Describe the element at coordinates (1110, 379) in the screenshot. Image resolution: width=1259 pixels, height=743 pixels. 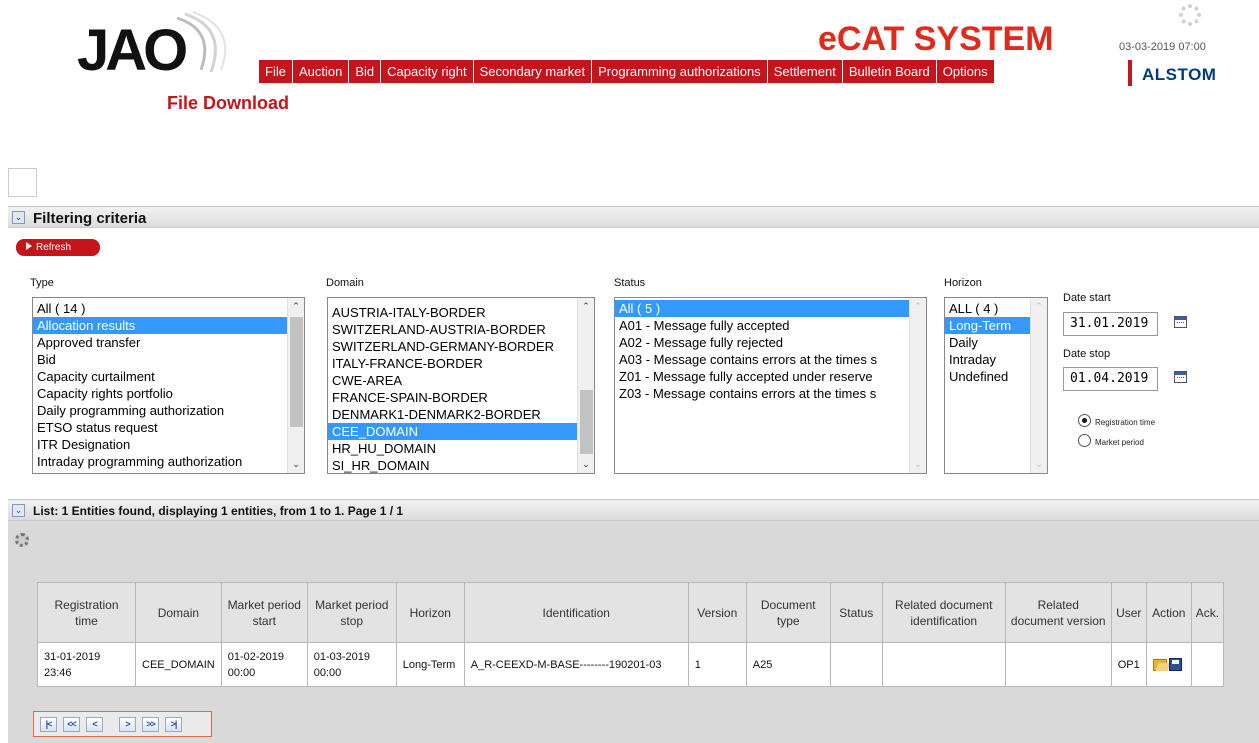
I see `date-stop-input: 01.04.2019` at that location.